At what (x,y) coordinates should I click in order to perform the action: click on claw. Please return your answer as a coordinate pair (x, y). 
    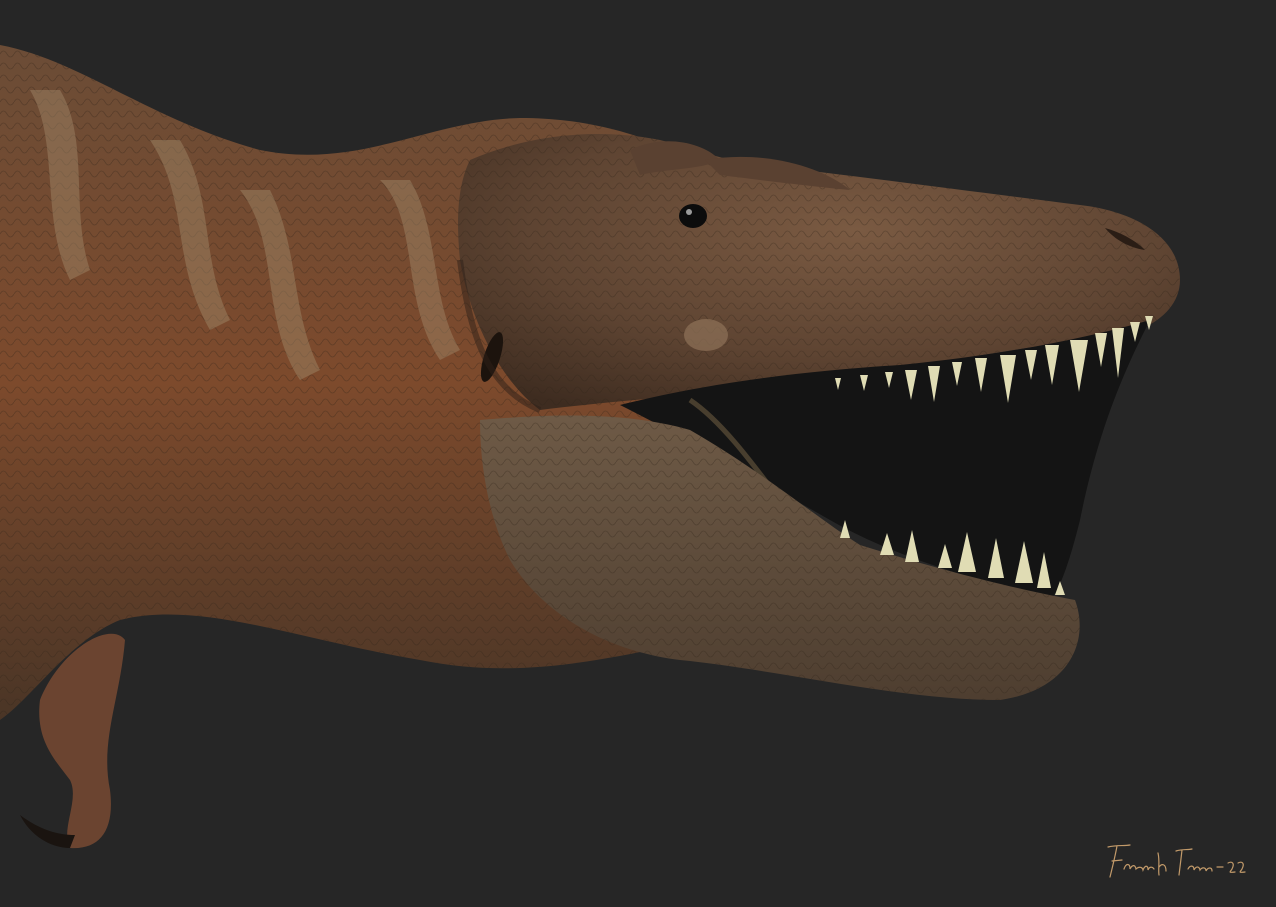
    Looking at the image, I should click on (47, 831).